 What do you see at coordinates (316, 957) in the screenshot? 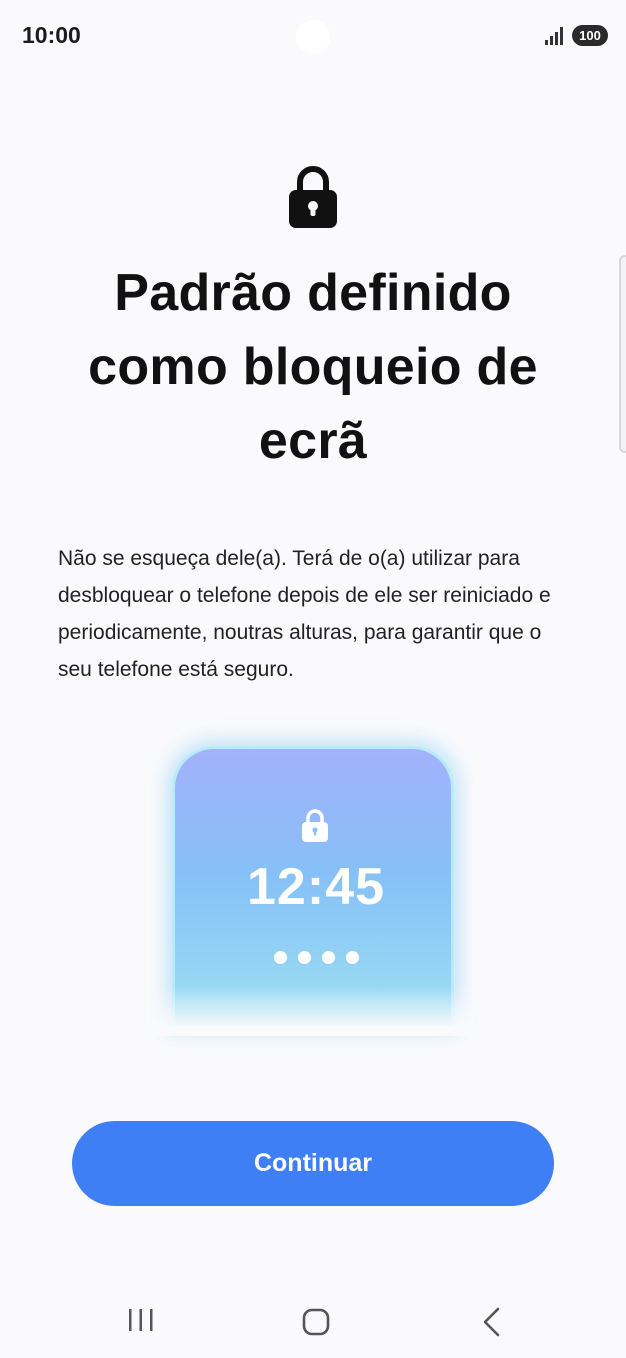
I see `pin-dots` at bounding box center [316, 957].